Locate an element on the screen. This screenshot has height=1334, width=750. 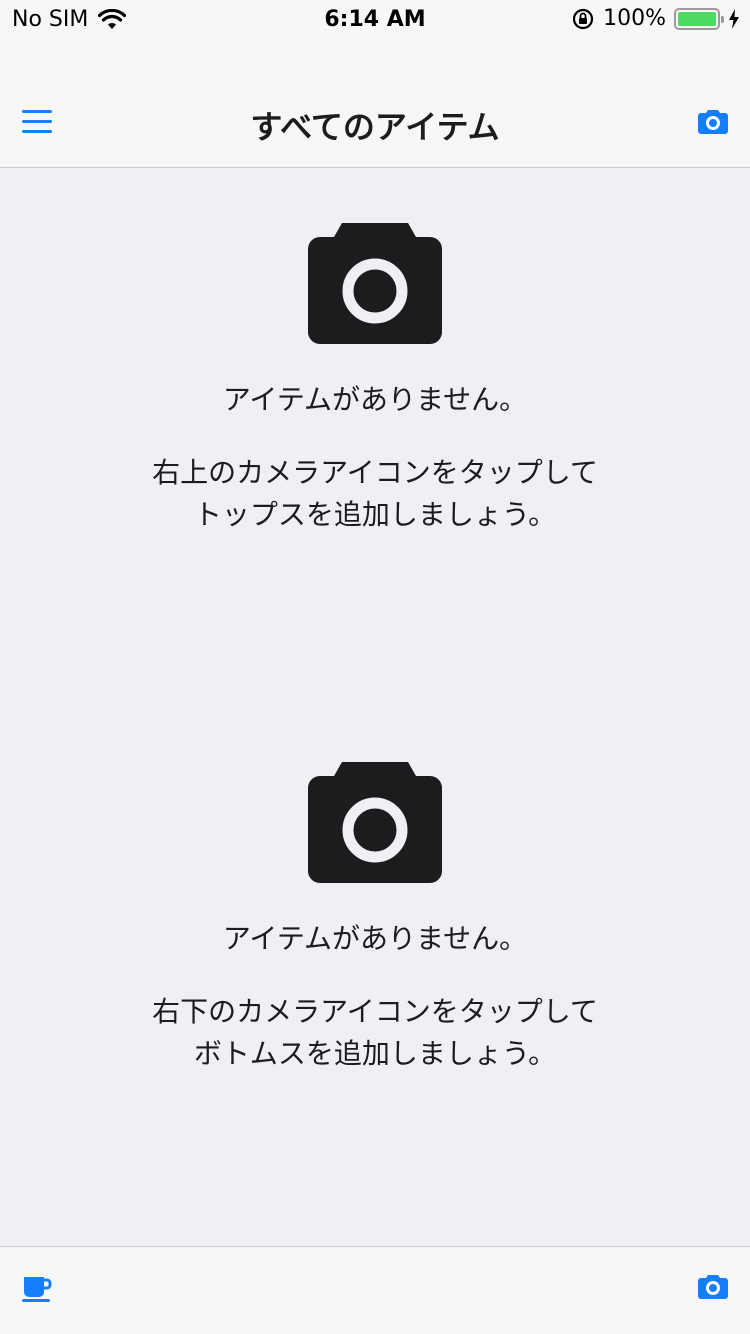
charging-bolt-icon is located at coordinates (734, 18).